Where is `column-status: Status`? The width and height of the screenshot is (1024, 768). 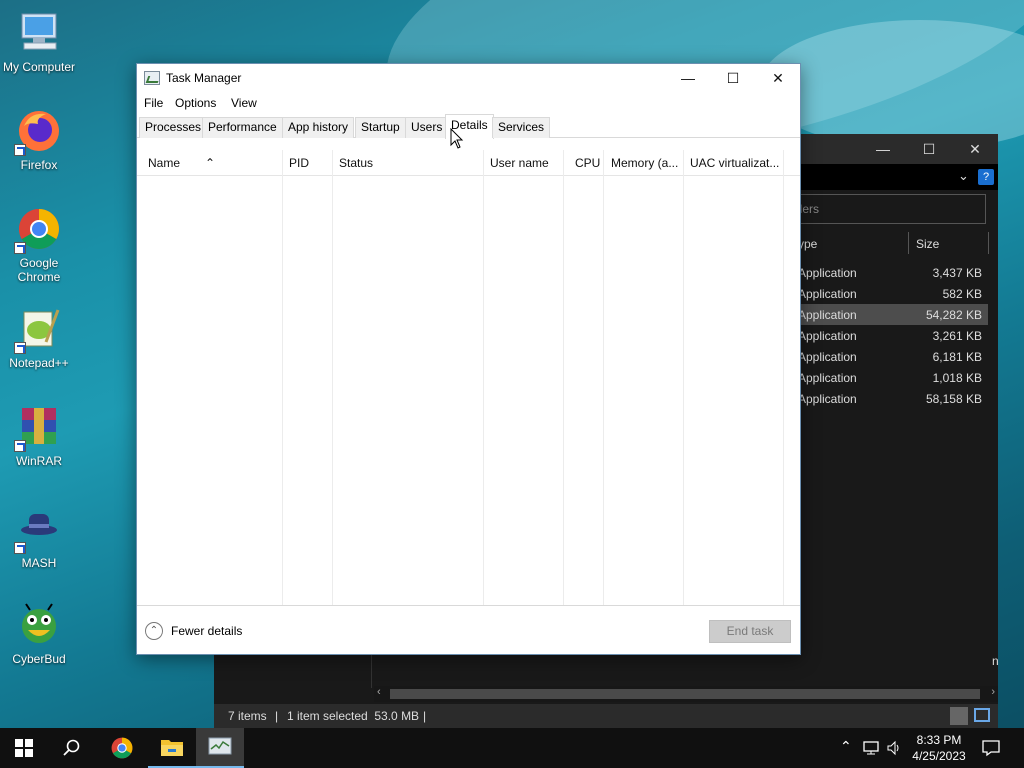 column-status: Status is located at coordinates (356, 163).